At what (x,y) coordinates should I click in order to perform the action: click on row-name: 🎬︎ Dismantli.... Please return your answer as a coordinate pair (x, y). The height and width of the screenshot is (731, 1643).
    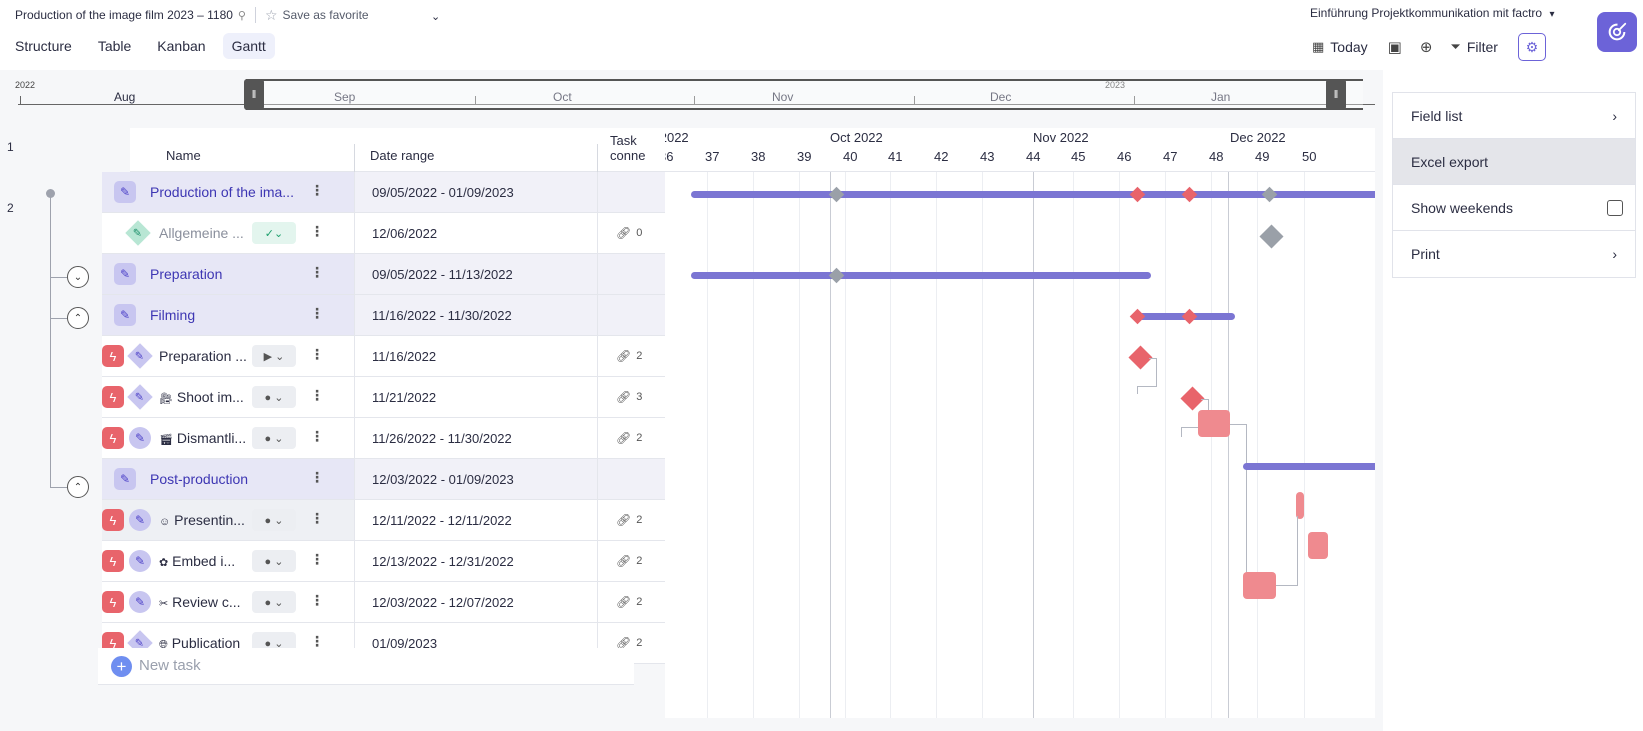
    Looking at the image, I should click on (203, 438).